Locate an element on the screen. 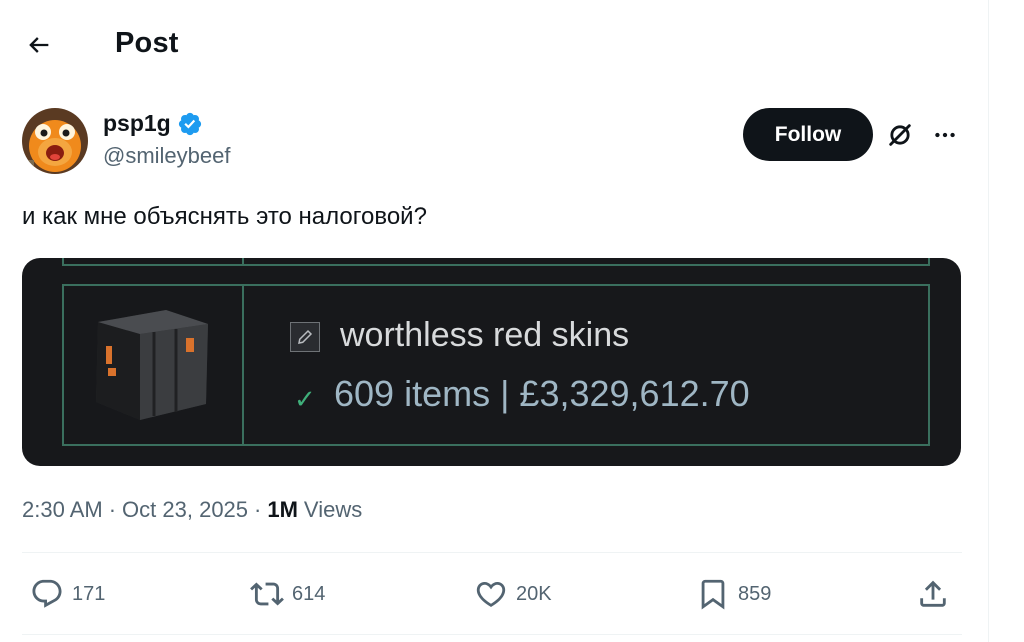 The width and height of the screenshot is (1024, 642). repost-button: 614 is located at coordinates (287, 594).